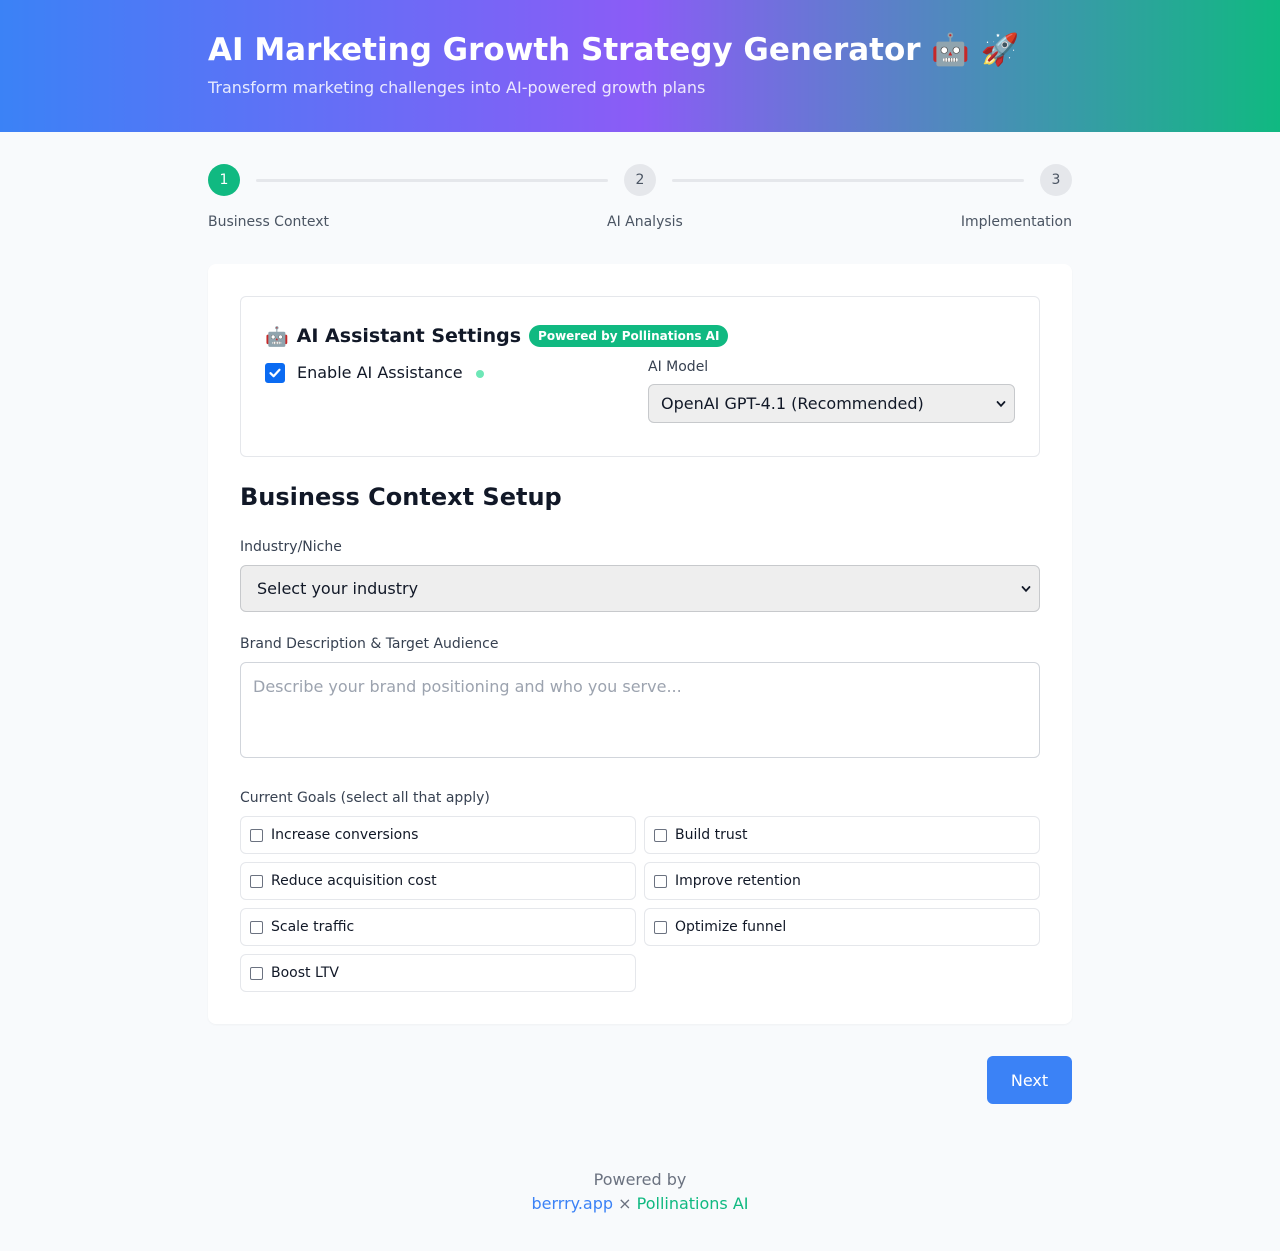 The image size is (1280, 1251). Describe the element at coordinates (479, 374) in the screenshot. I see `ai-status-dot` at that location.